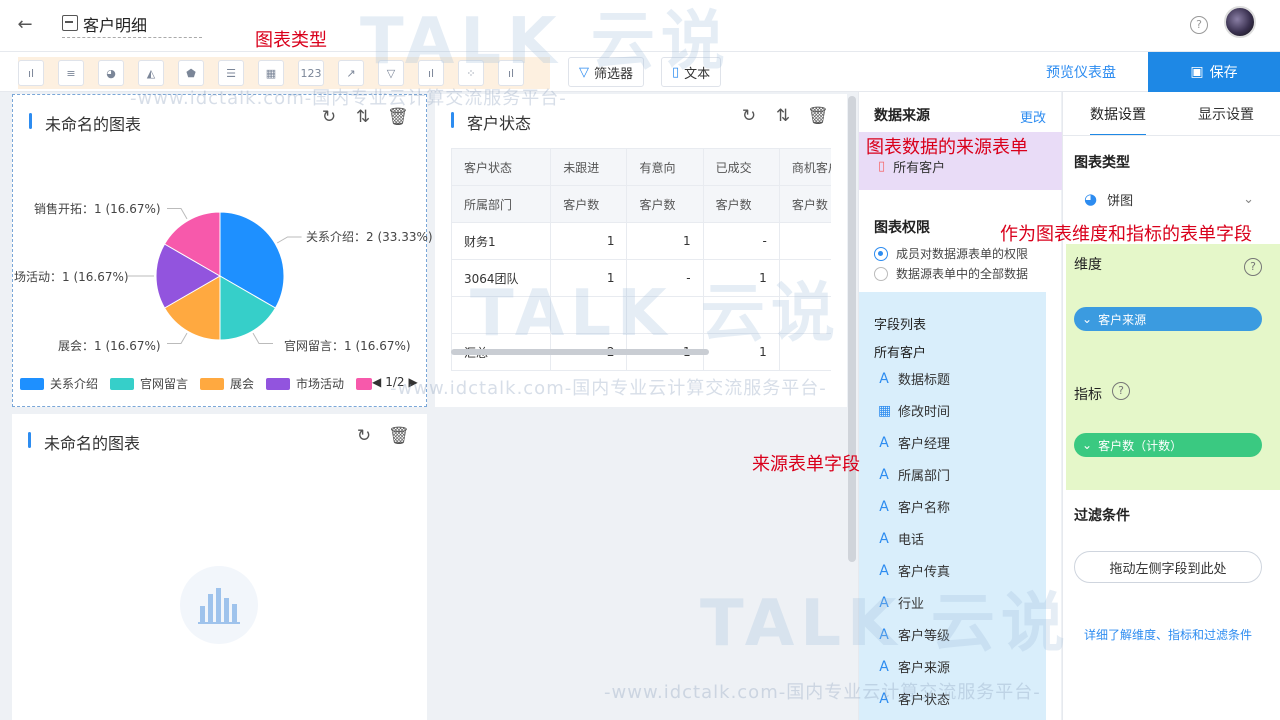 This screenshot has height=720, width=1280. What do you see at coordinates (804, 167) in the screenshot?
I see `table-cell: 商机客户` at bounding box center [804, 167].